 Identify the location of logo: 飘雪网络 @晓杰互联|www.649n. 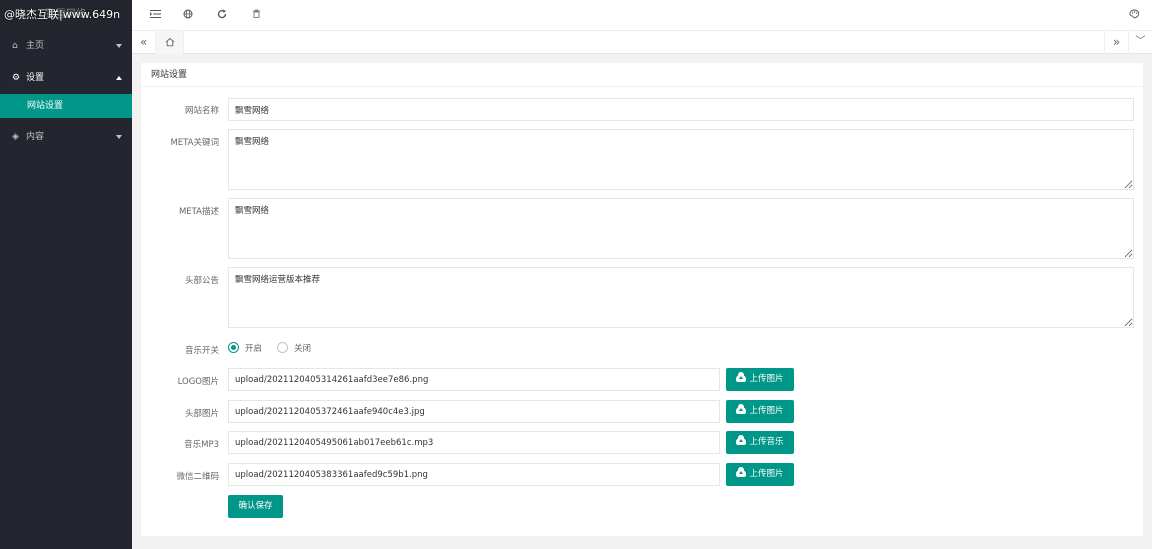
(66, 15).